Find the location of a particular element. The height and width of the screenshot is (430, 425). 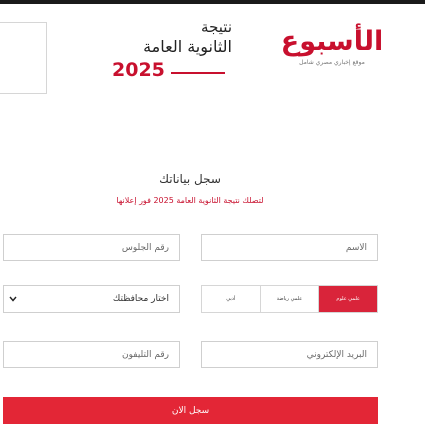

result-title-line2: الثانوية العامة is located at coordinates (187, 46).